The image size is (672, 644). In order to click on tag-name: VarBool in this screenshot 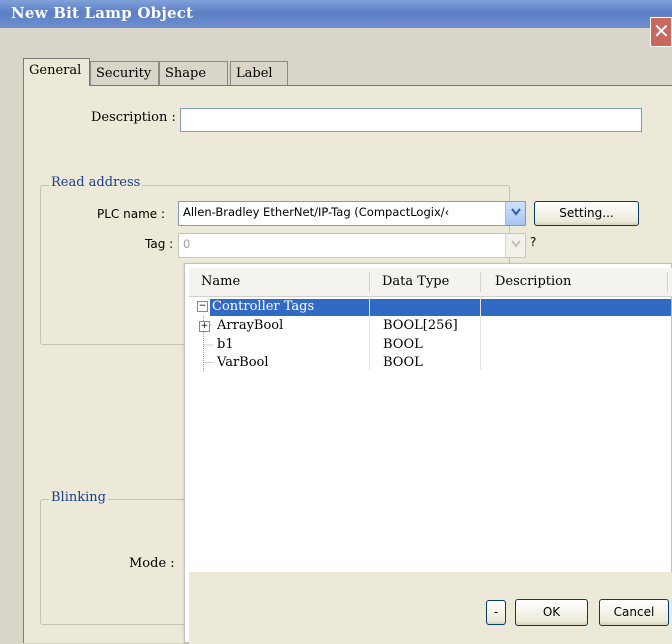, I will do `click(243, 362)`.